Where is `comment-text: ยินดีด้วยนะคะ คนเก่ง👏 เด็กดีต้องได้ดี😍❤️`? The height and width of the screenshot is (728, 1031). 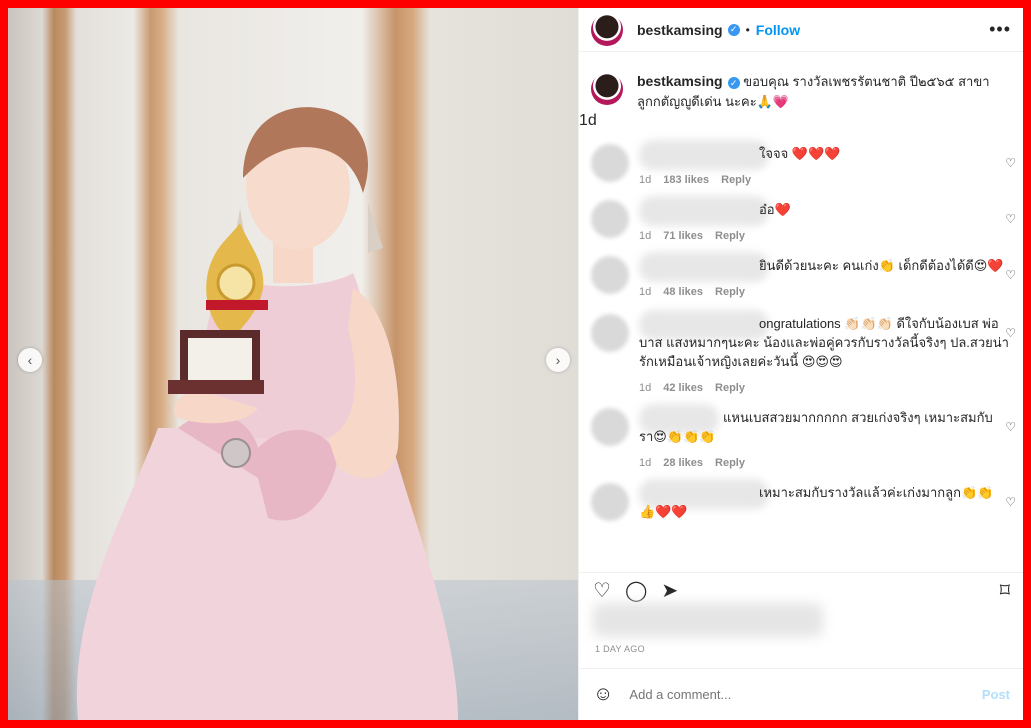 comment-text: ยินดีด้วยนะคะ คนเก่ง👏 เด็กดีต้องได้ดี😍❤️ is located at coordinates (881, 265).